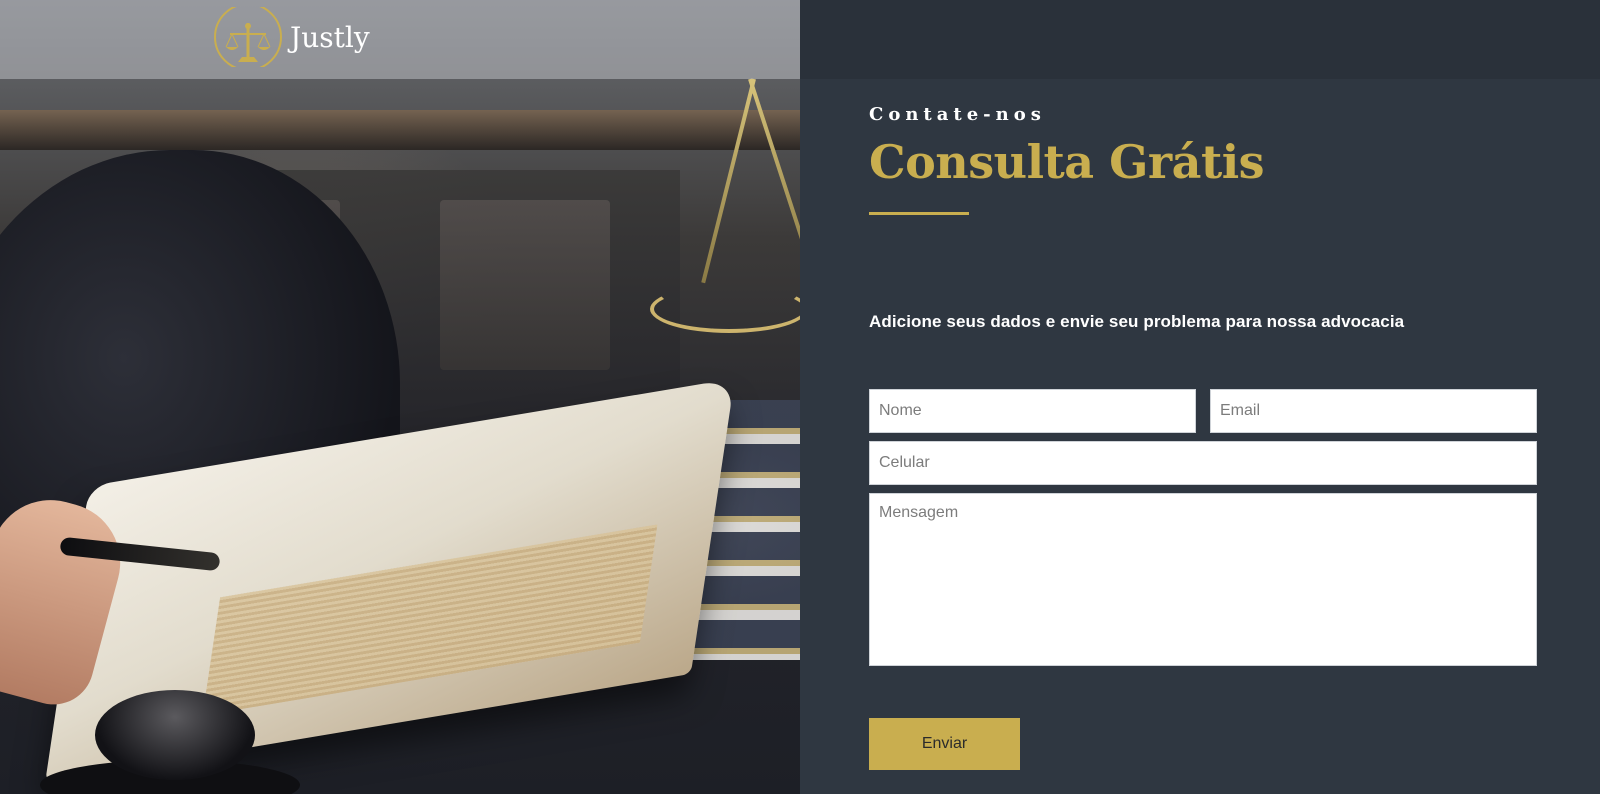 This screenshot has width=1600, height=794. What do you see at coordinates (525, 285) in the screenshot?
I see `photo-cabinet-panel` at bounding box center [525, 285].